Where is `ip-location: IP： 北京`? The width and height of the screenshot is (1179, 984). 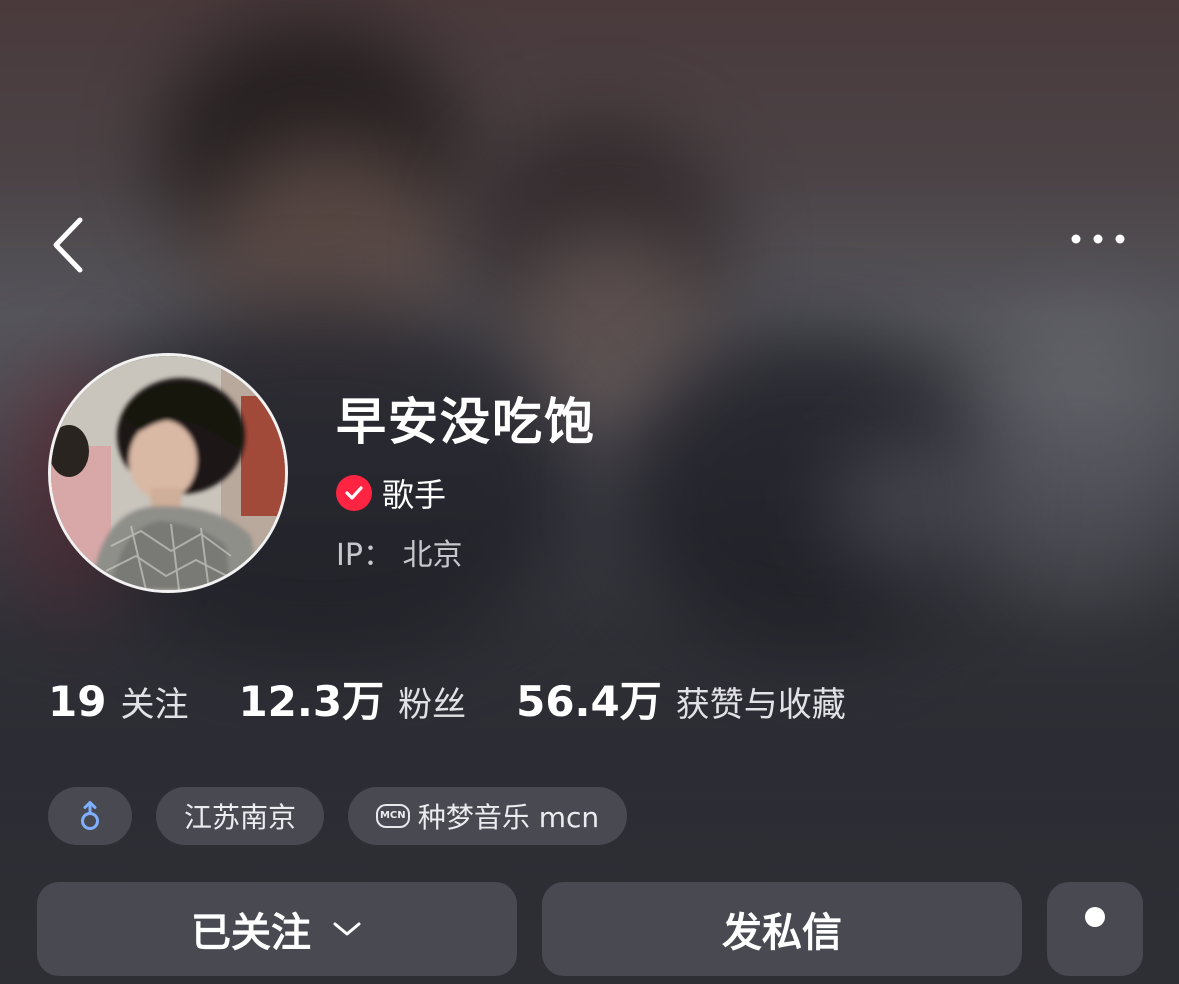 ip-location: IP： 北京 is located at coordinates (399, 555).